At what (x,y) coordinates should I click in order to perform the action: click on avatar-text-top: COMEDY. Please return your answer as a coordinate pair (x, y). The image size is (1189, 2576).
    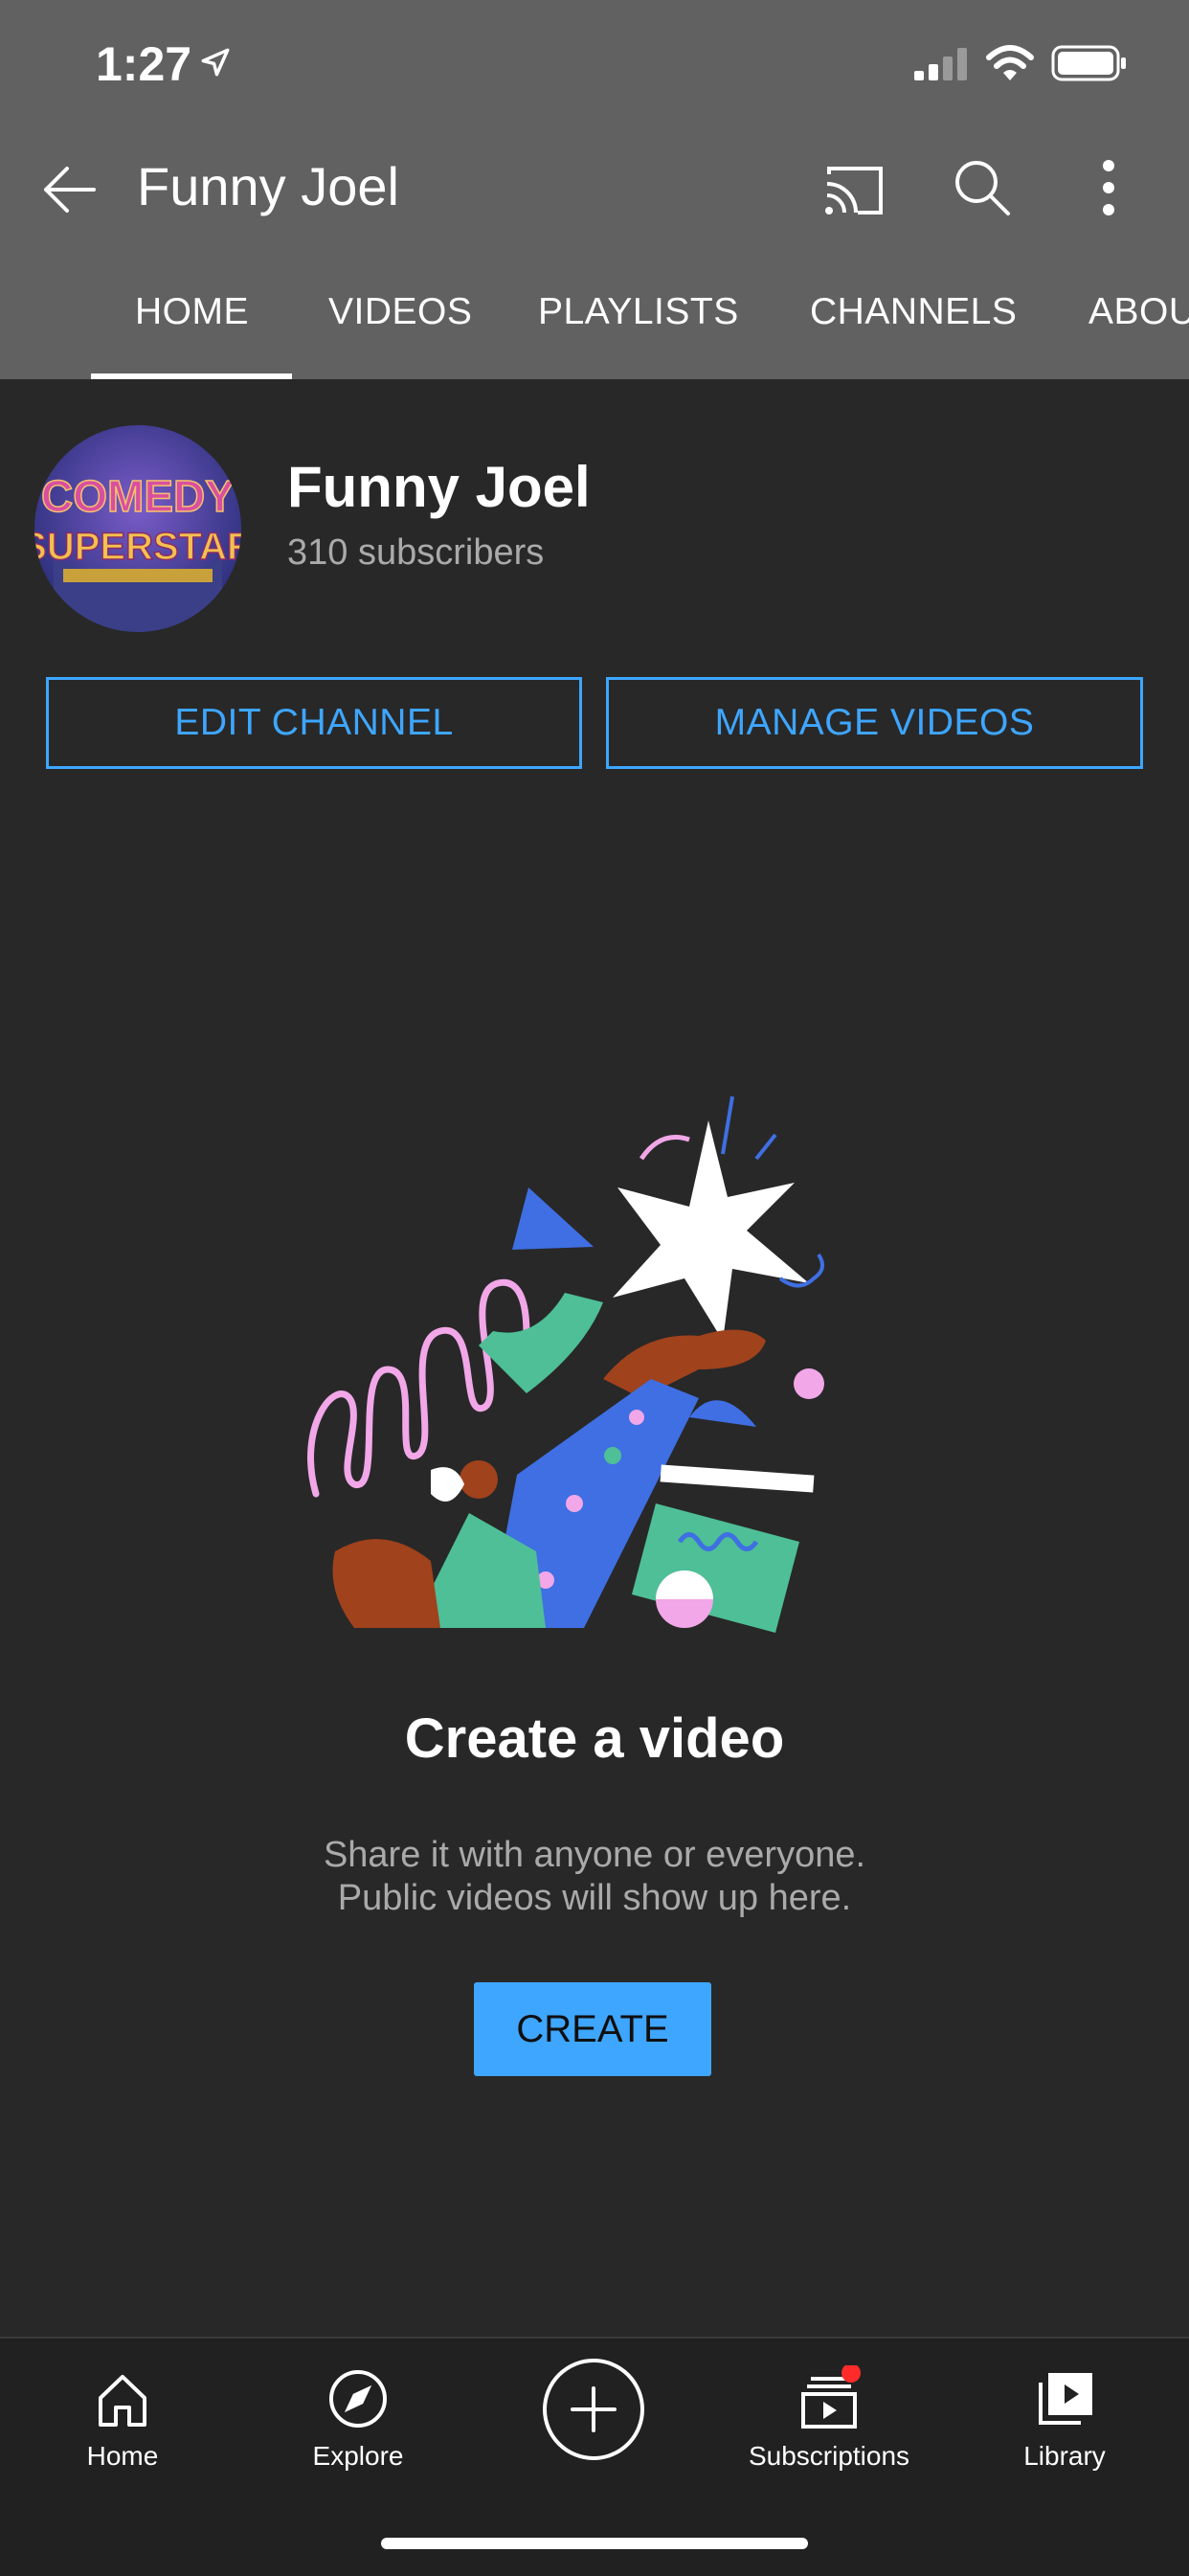
    Looking at the image, I should click on (138, 496).